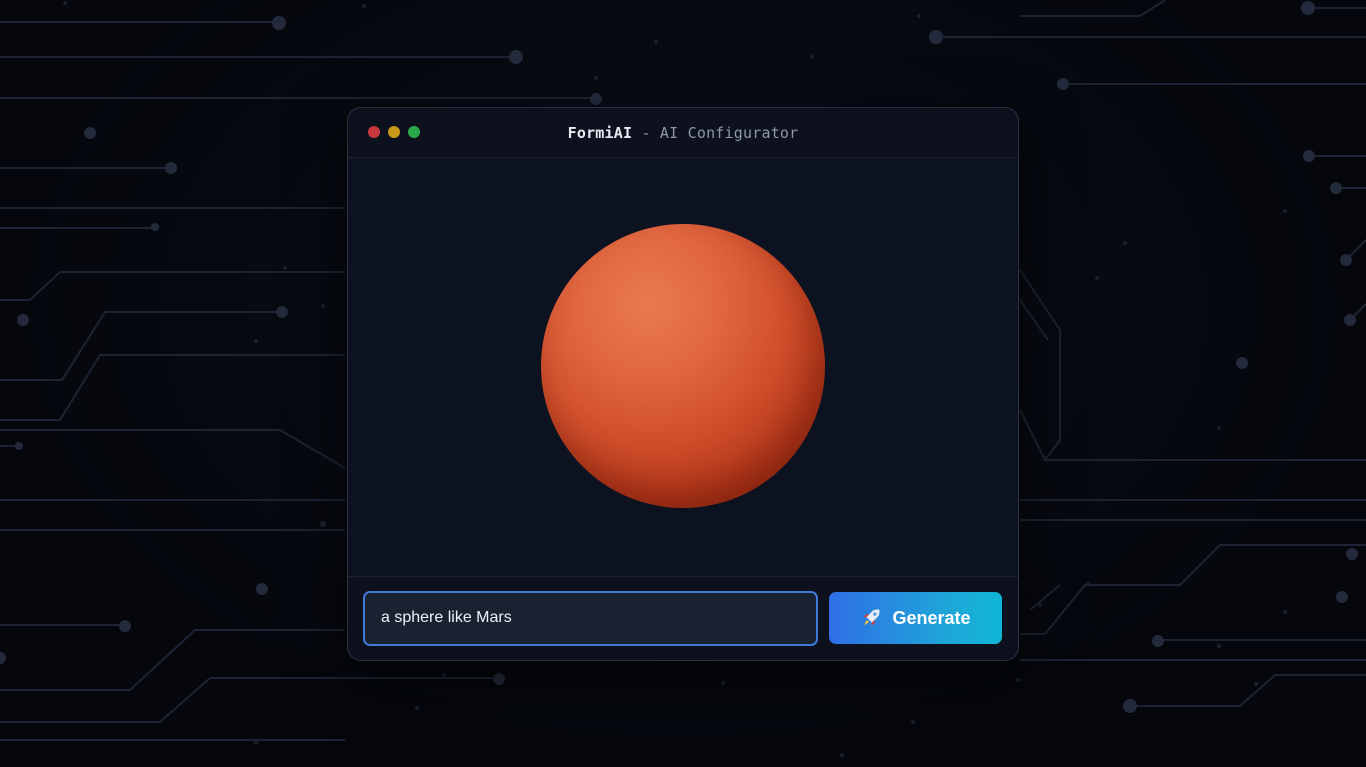 This screenshot has width=1366, height=767. I want to click on window-titlebar: FormiAI - AI Configurator, so click(683, 133).